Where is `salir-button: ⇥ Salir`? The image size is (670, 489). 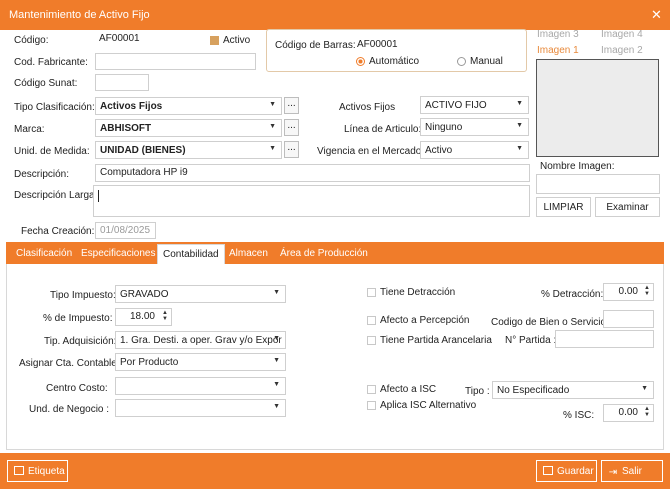
salir-button: ⇥ Salir is located at coordinates (632, 471).